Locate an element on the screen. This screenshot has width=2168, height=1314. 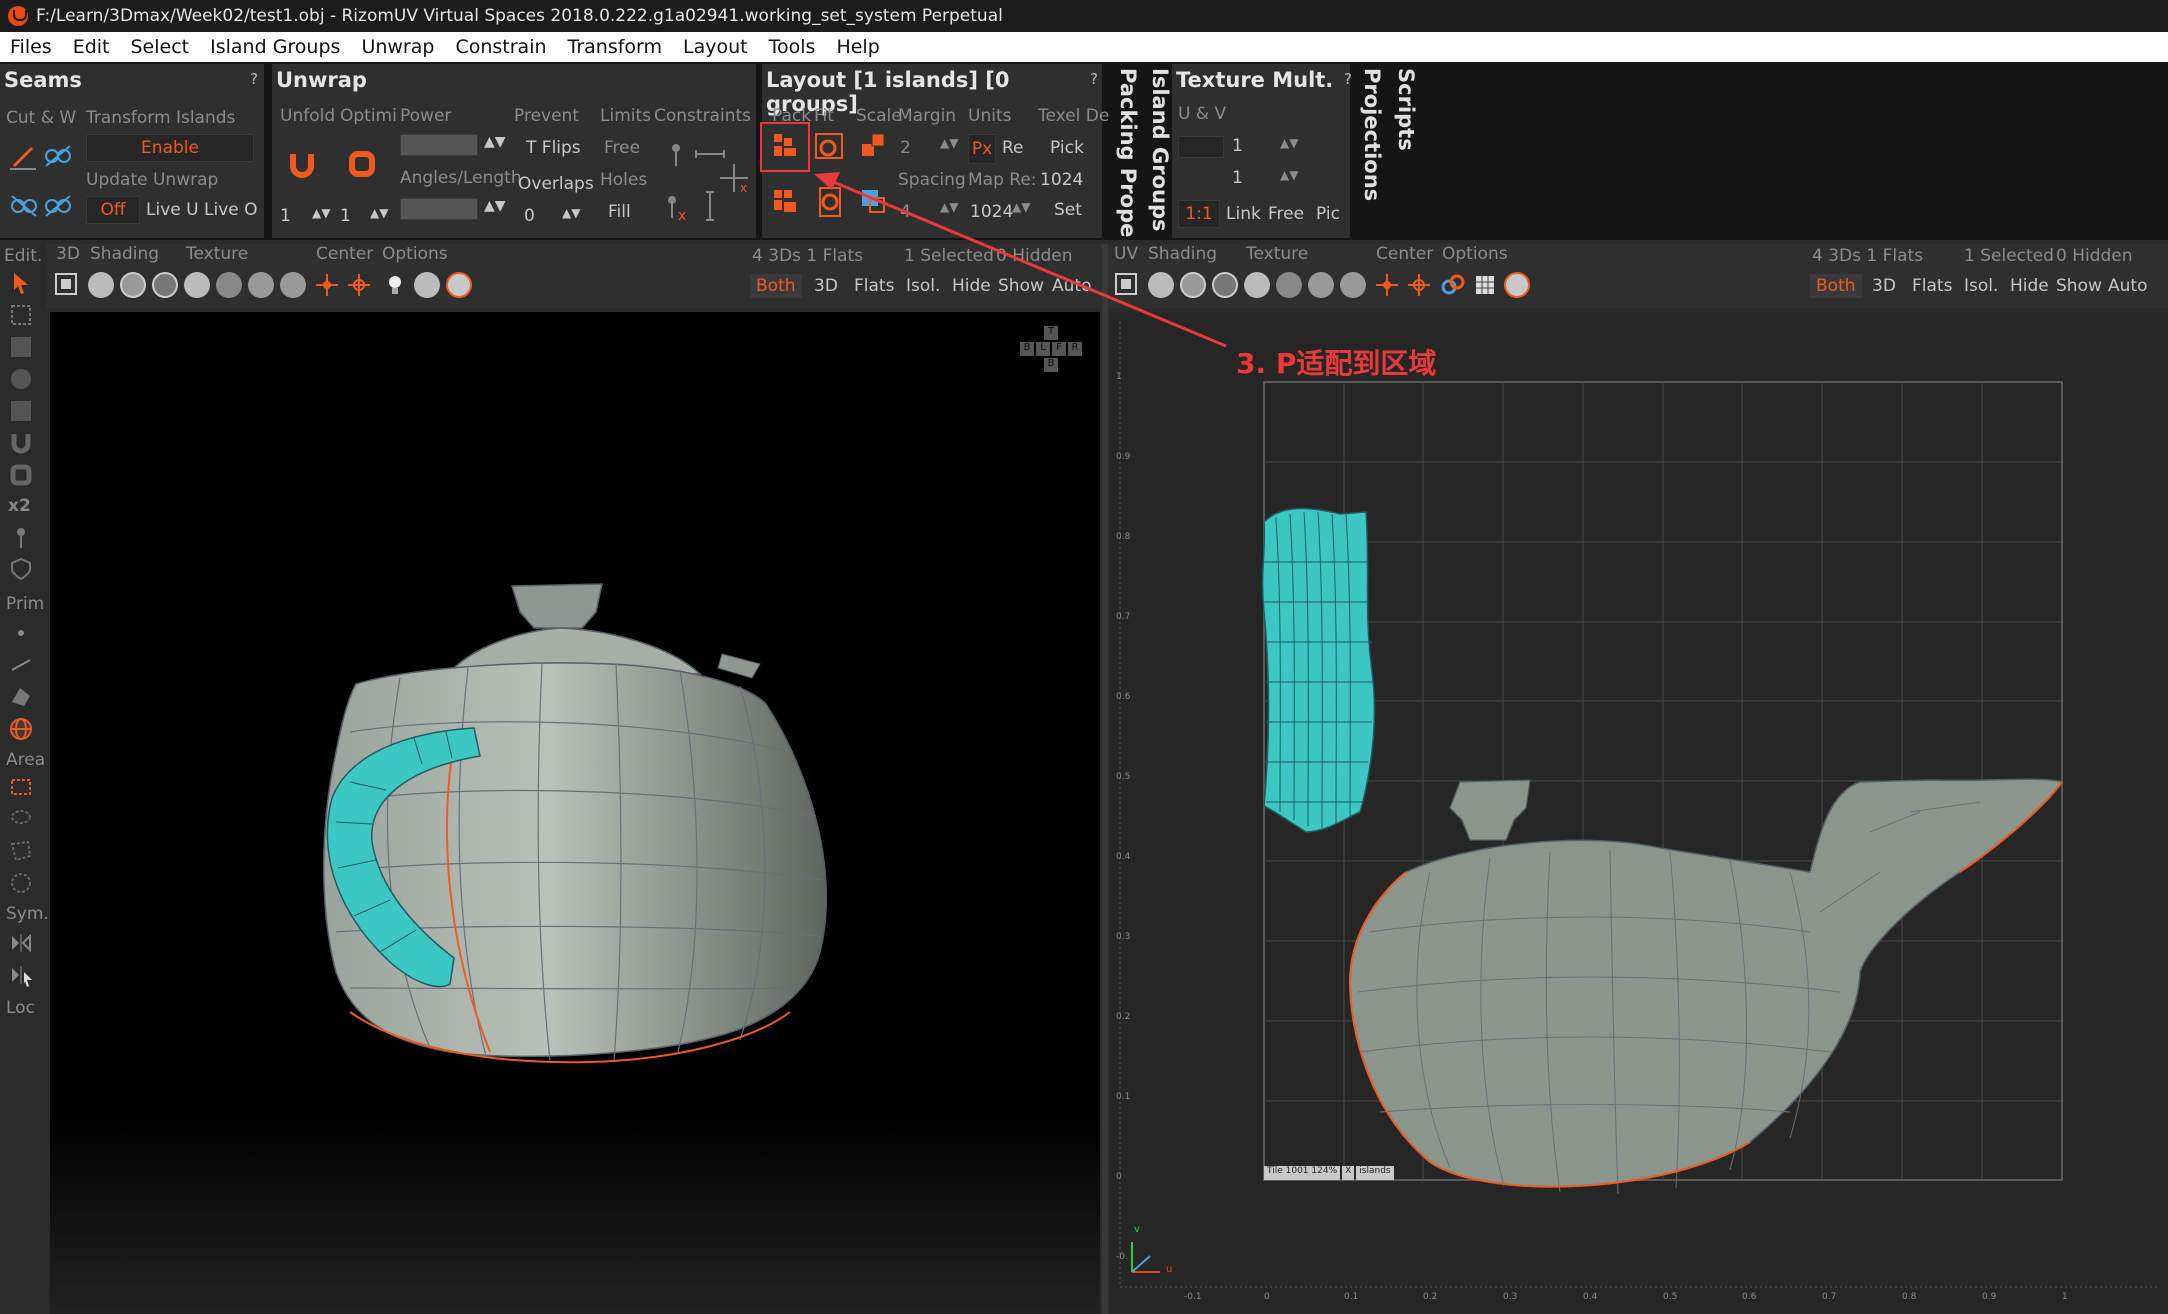
overlaps-toggle: Overlaps is located at coordinates (556, 184).